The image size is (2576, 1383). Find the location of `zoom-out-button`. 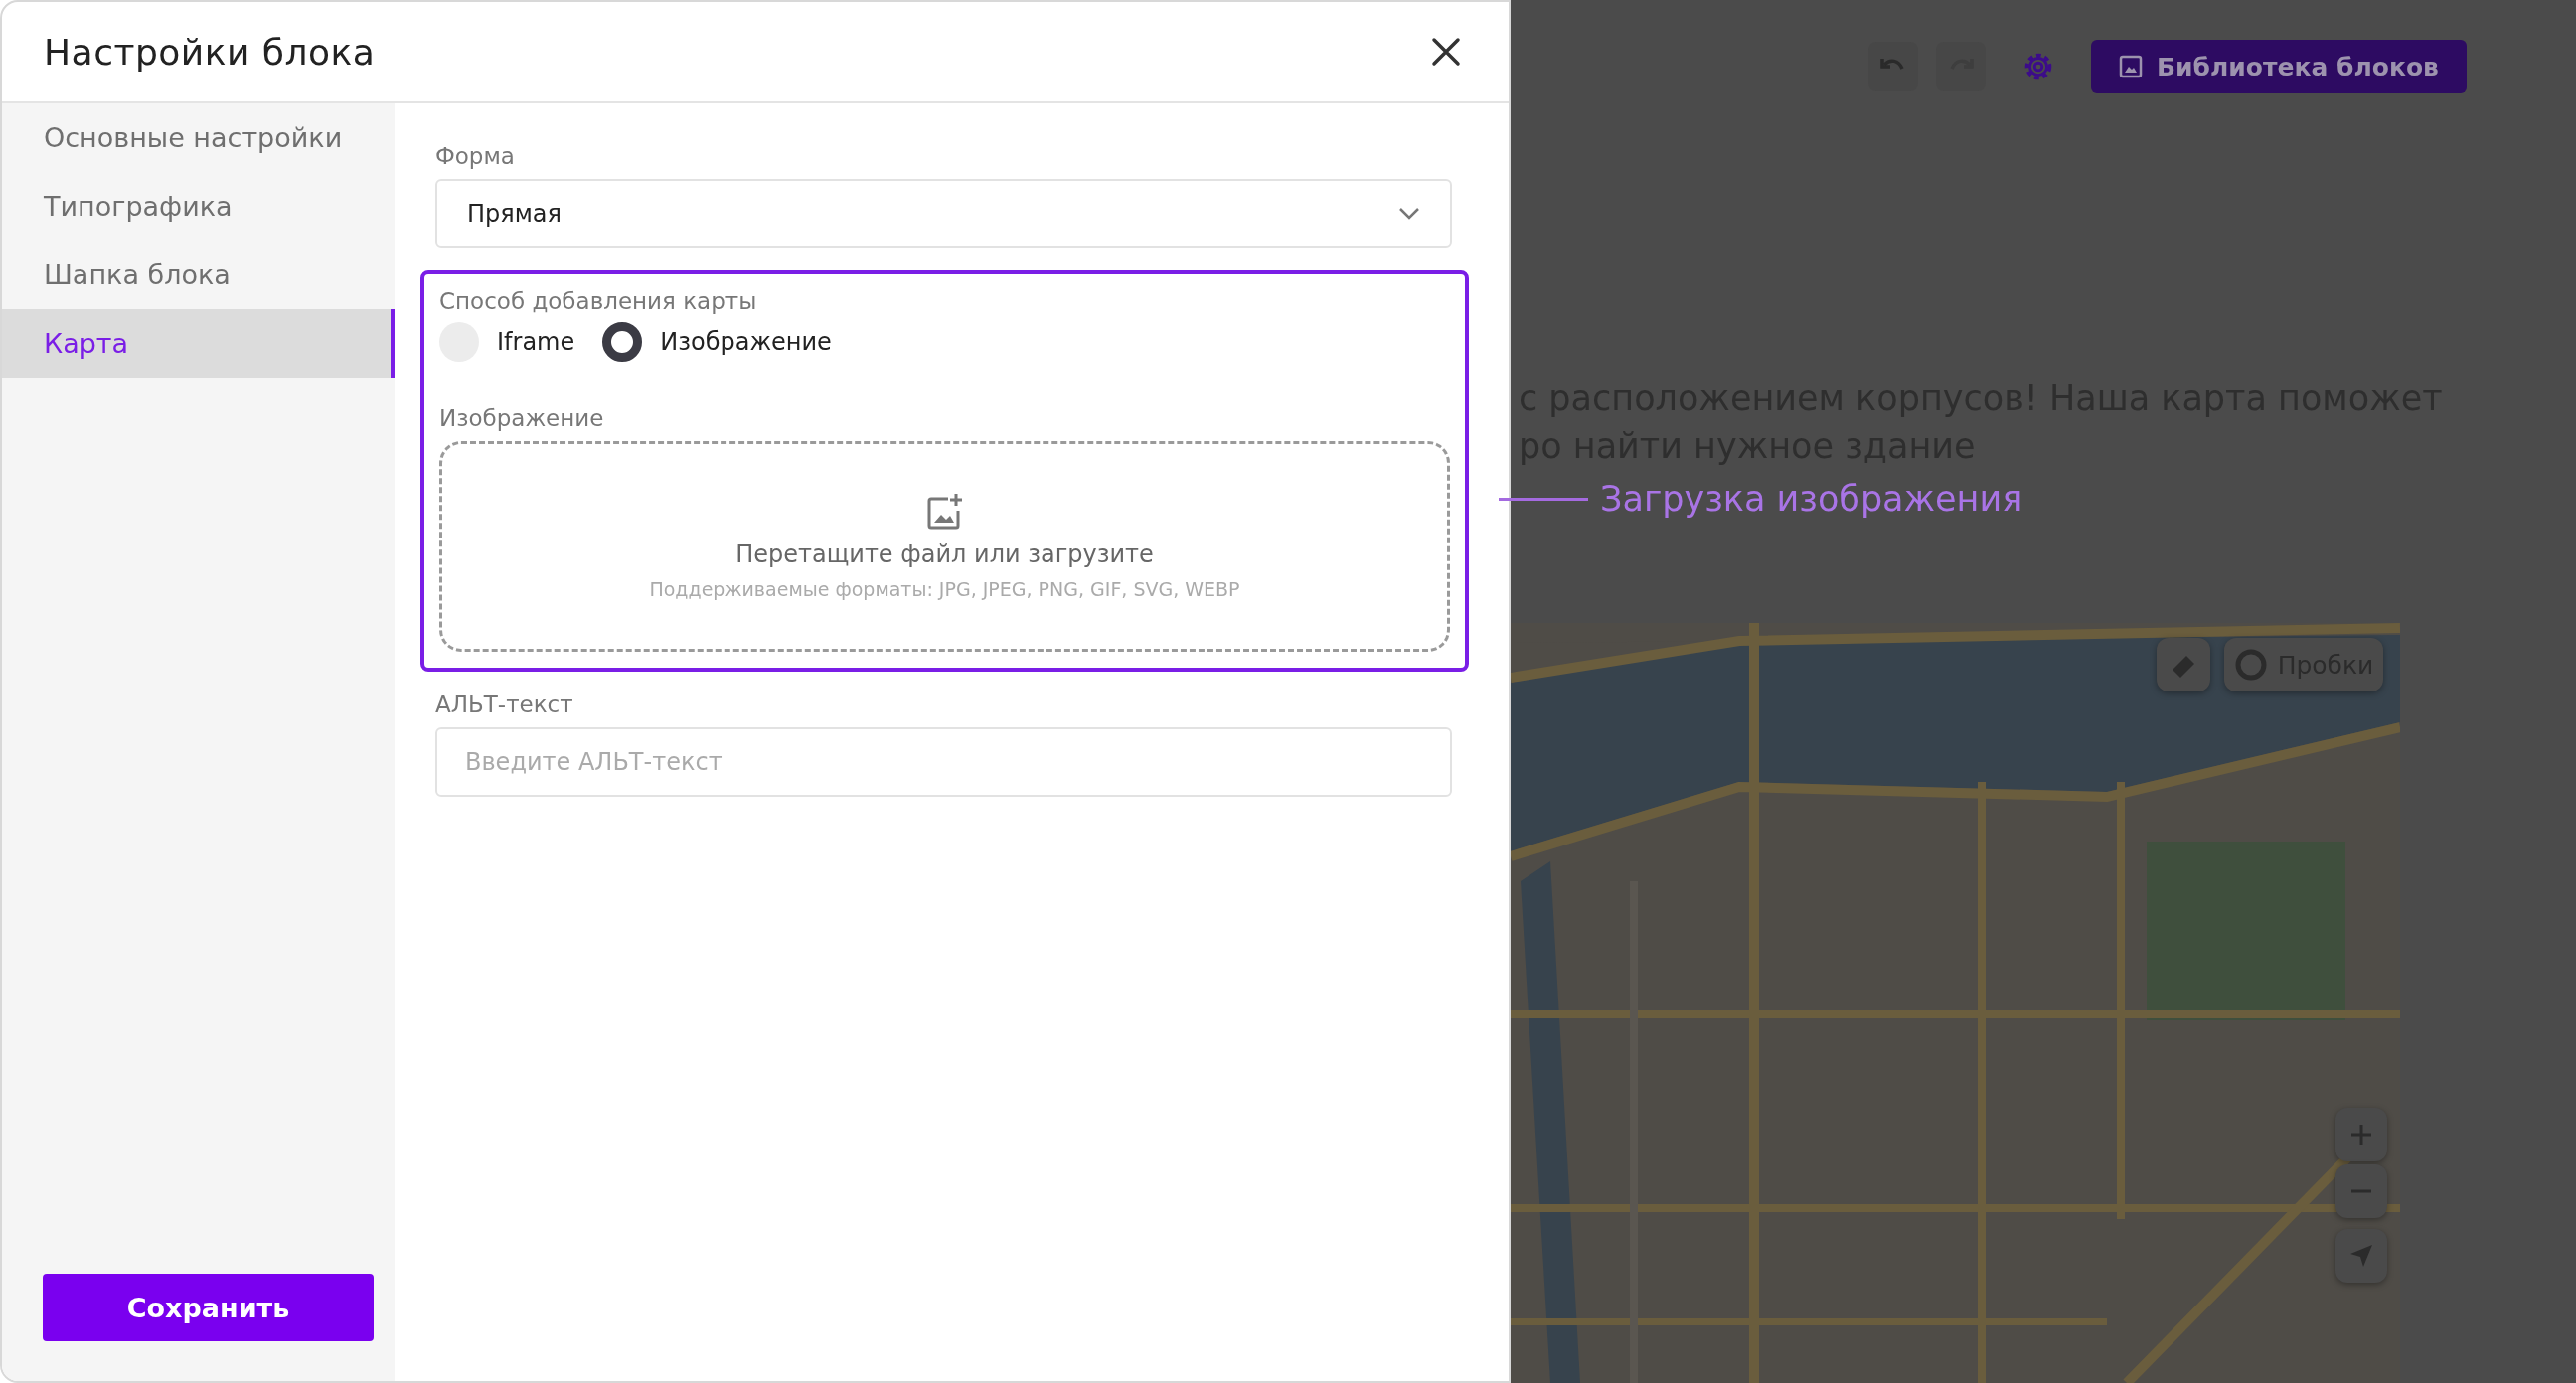

zoom-out-button is located at coordinates (2361, 1191).